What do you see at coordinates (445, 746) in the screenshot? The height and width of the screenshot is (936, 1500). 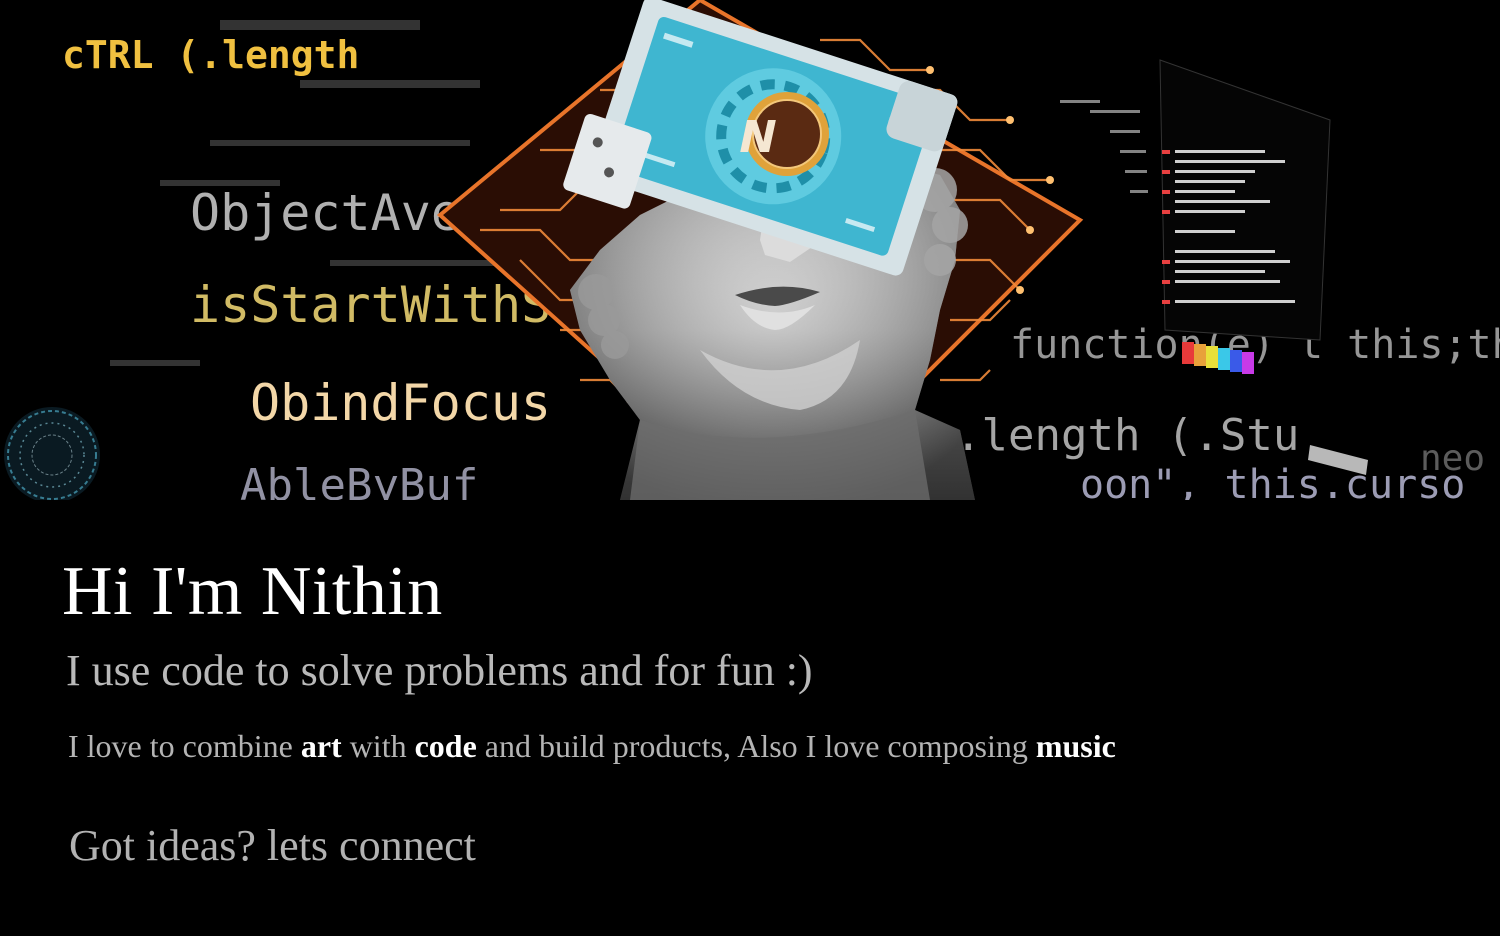 I see `about-highlight-code: code` at bounding box center [445, 746].